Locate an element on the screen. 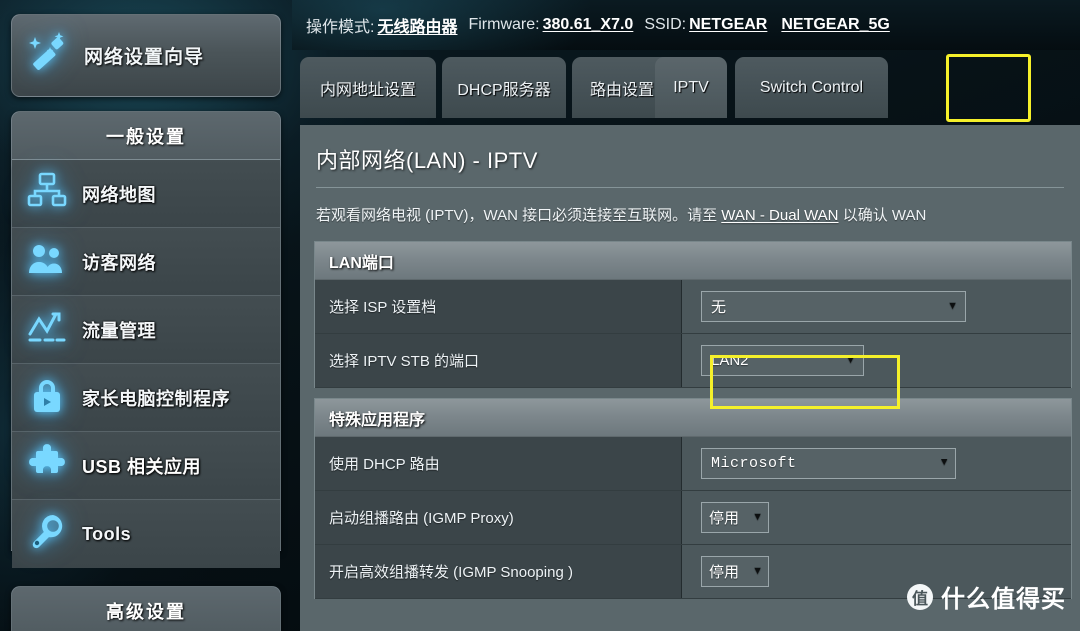  tab-lan-ip: 内网地址设置 is located at coordinates (368, 87).